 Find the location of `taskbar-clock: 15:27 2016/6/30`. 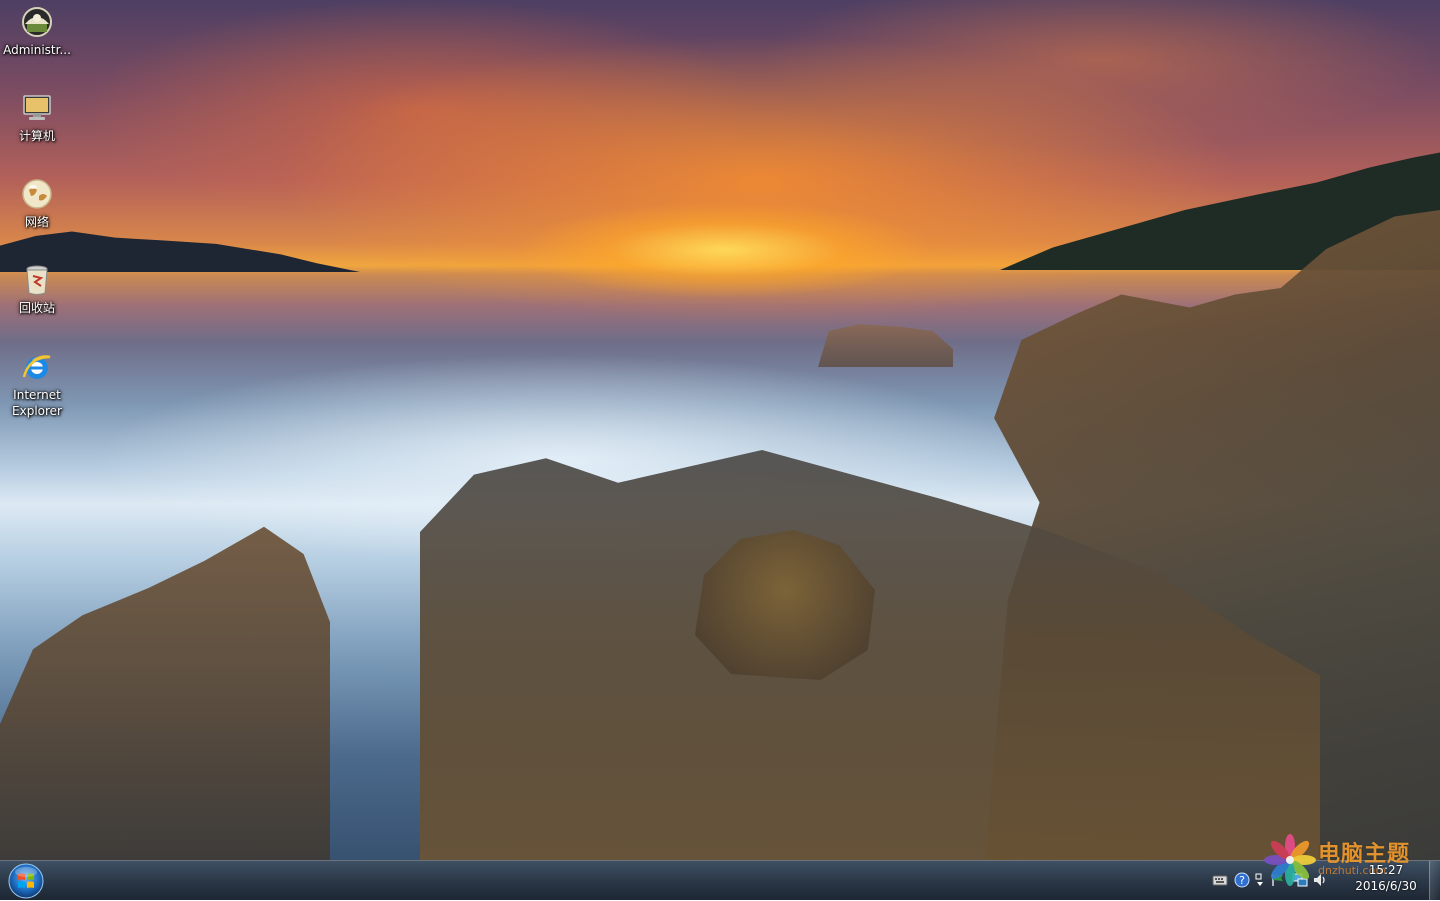

taskbar-clock: 15:27 2016/6/30 is located at coordinates (1386, 878).